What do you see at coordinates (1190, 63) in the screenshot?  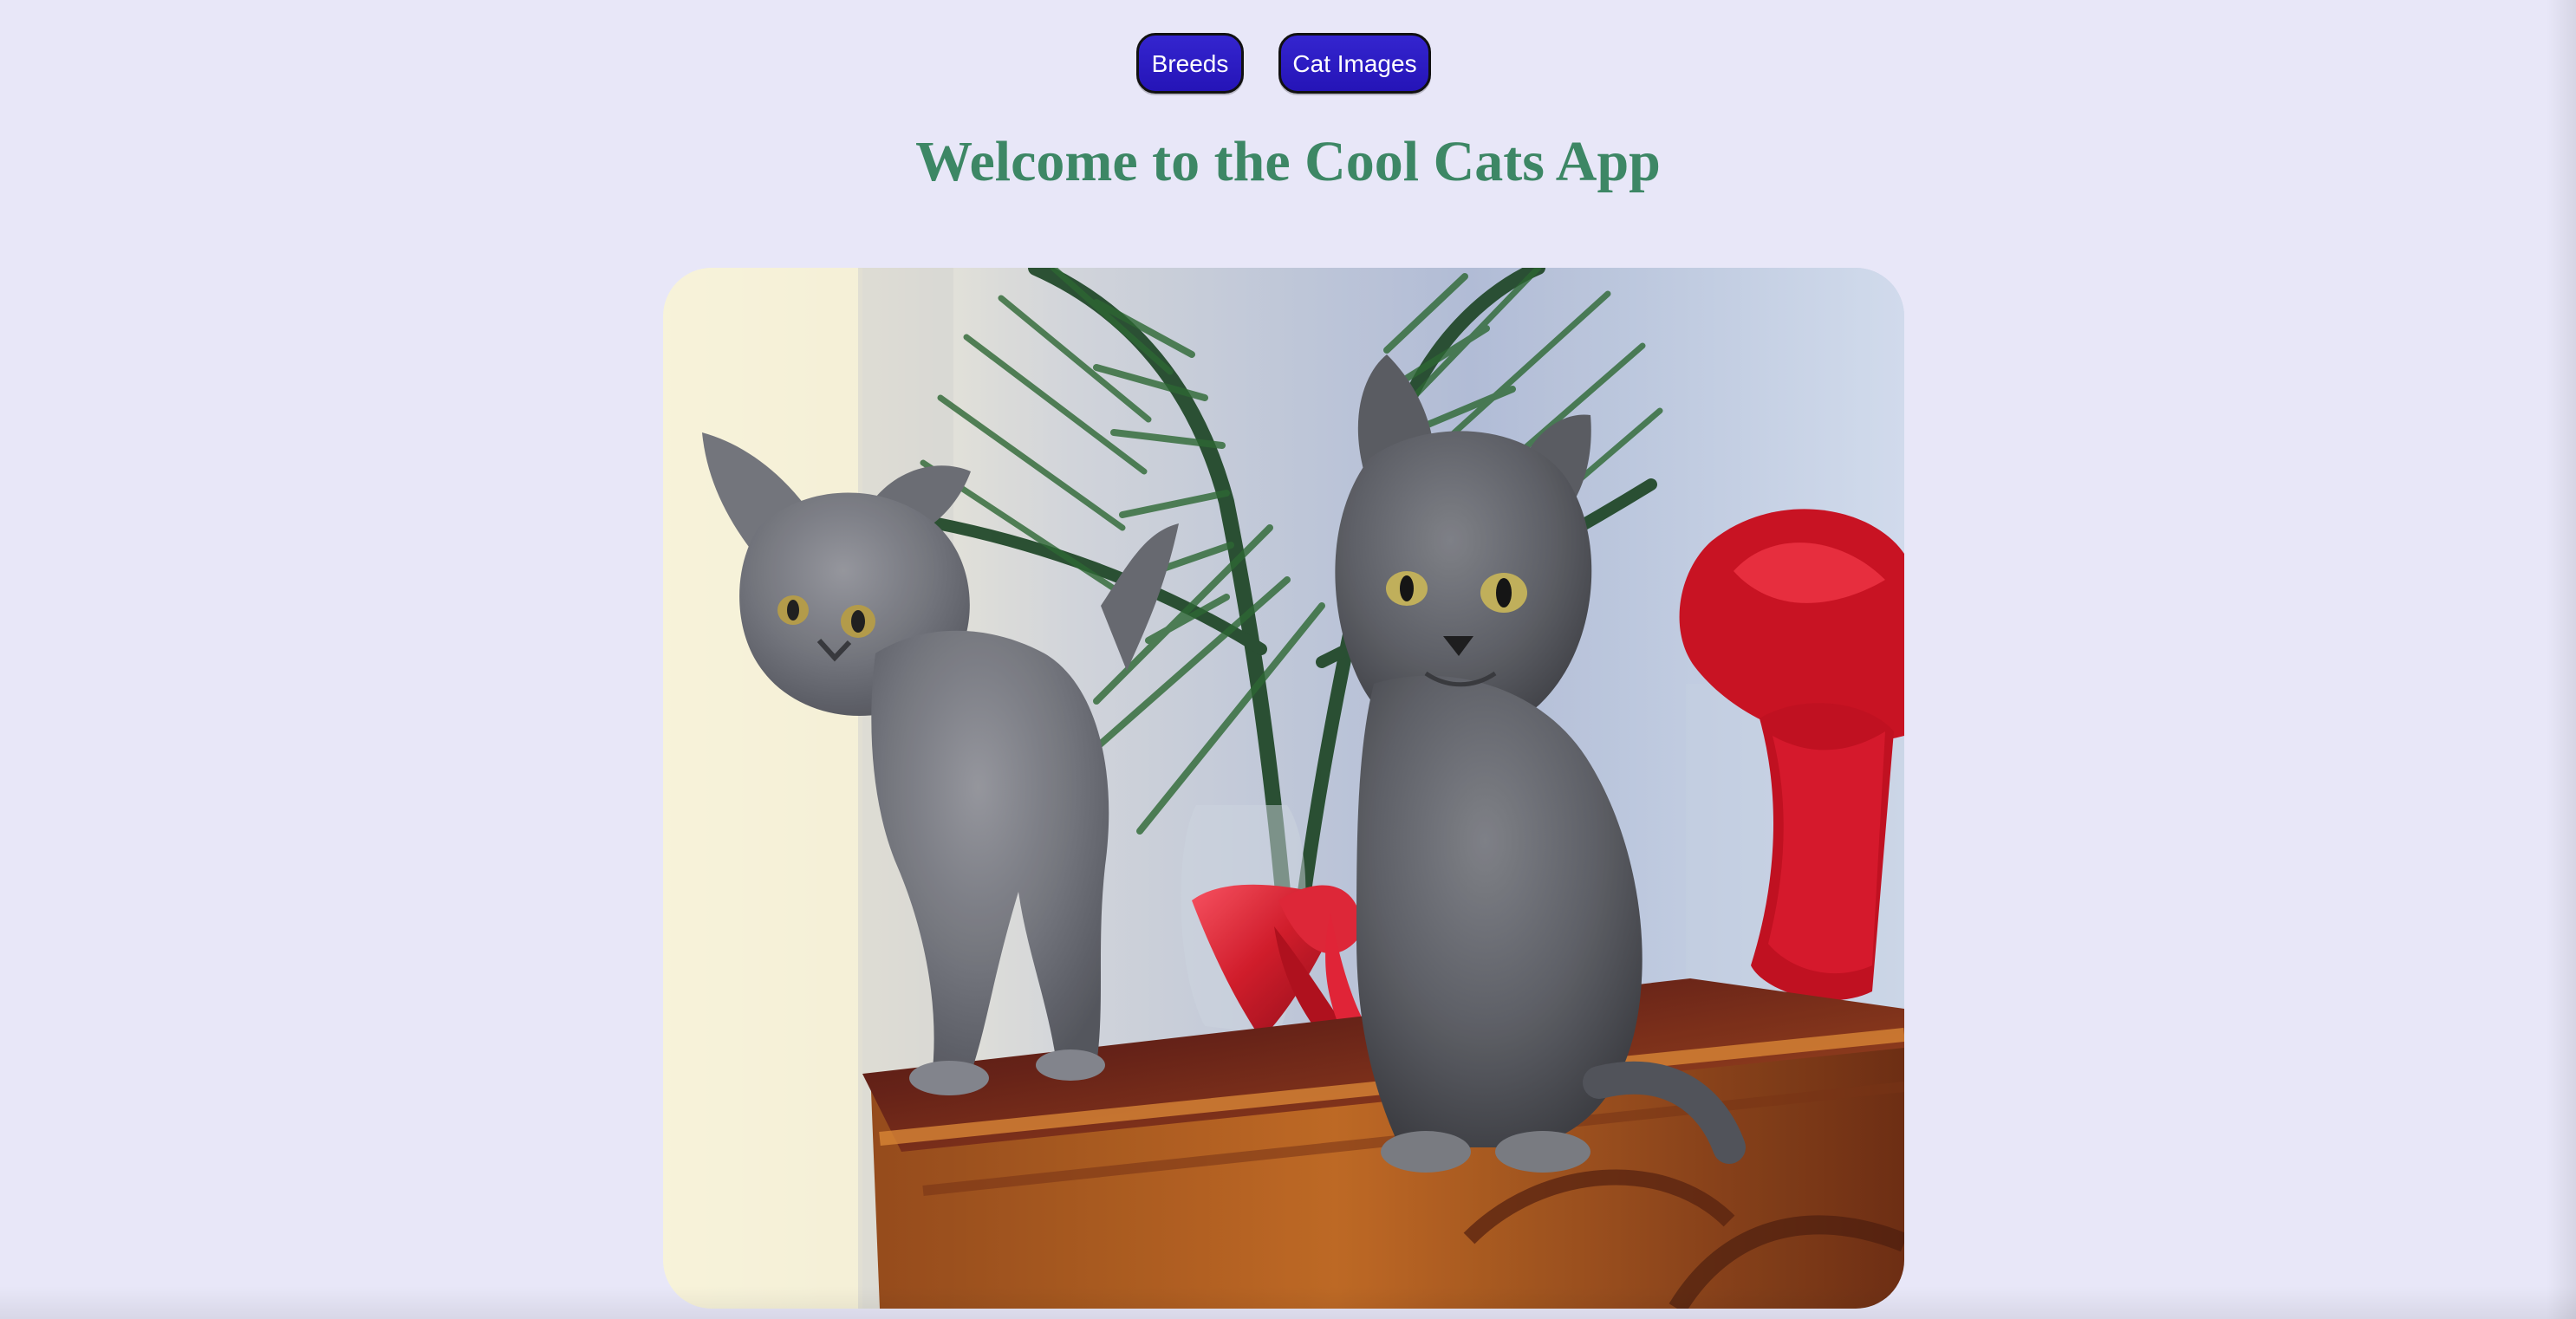 I see `breeds-button: Breeds` at bounding box center [1190, 63].